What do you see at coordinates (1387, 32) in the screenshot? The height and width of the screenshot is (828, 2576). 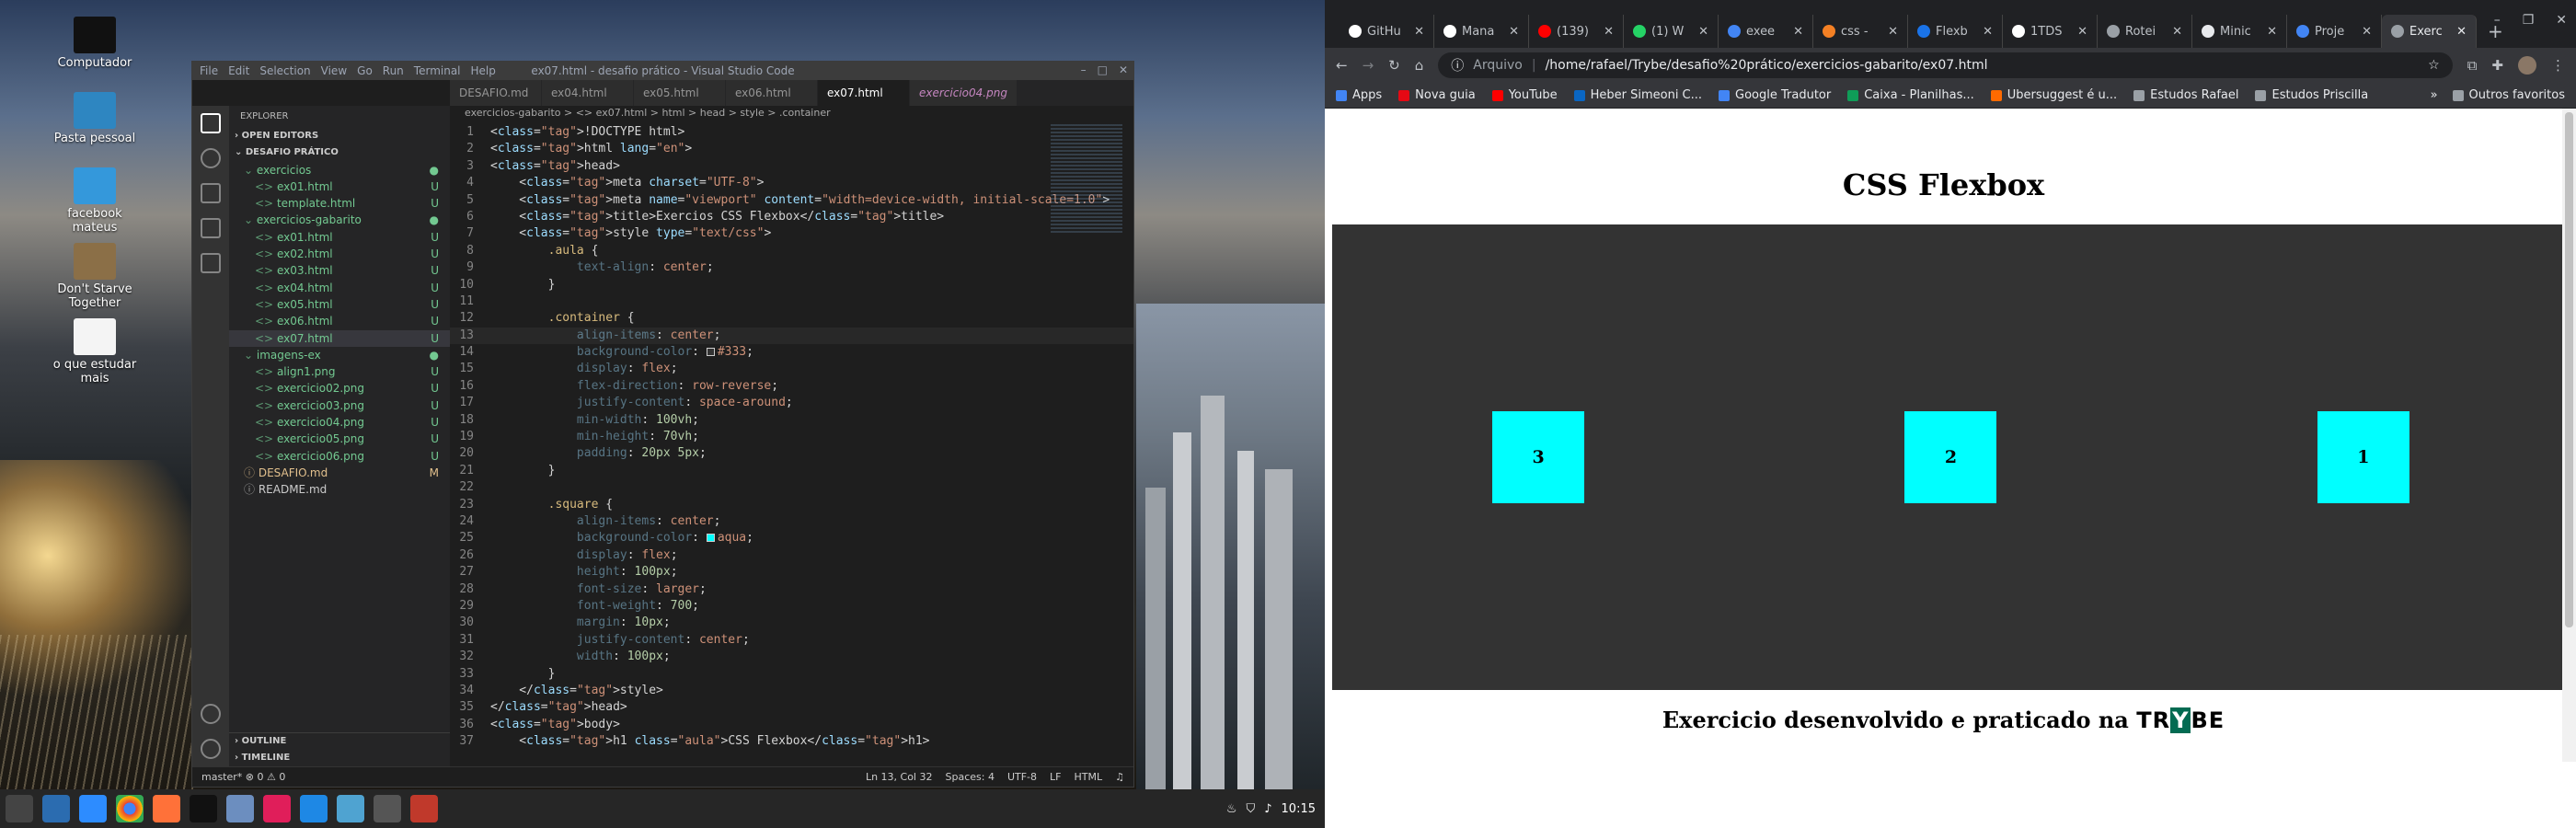 I see `browser-tab: GitHu ✕` at bounding box center [1387, 32].